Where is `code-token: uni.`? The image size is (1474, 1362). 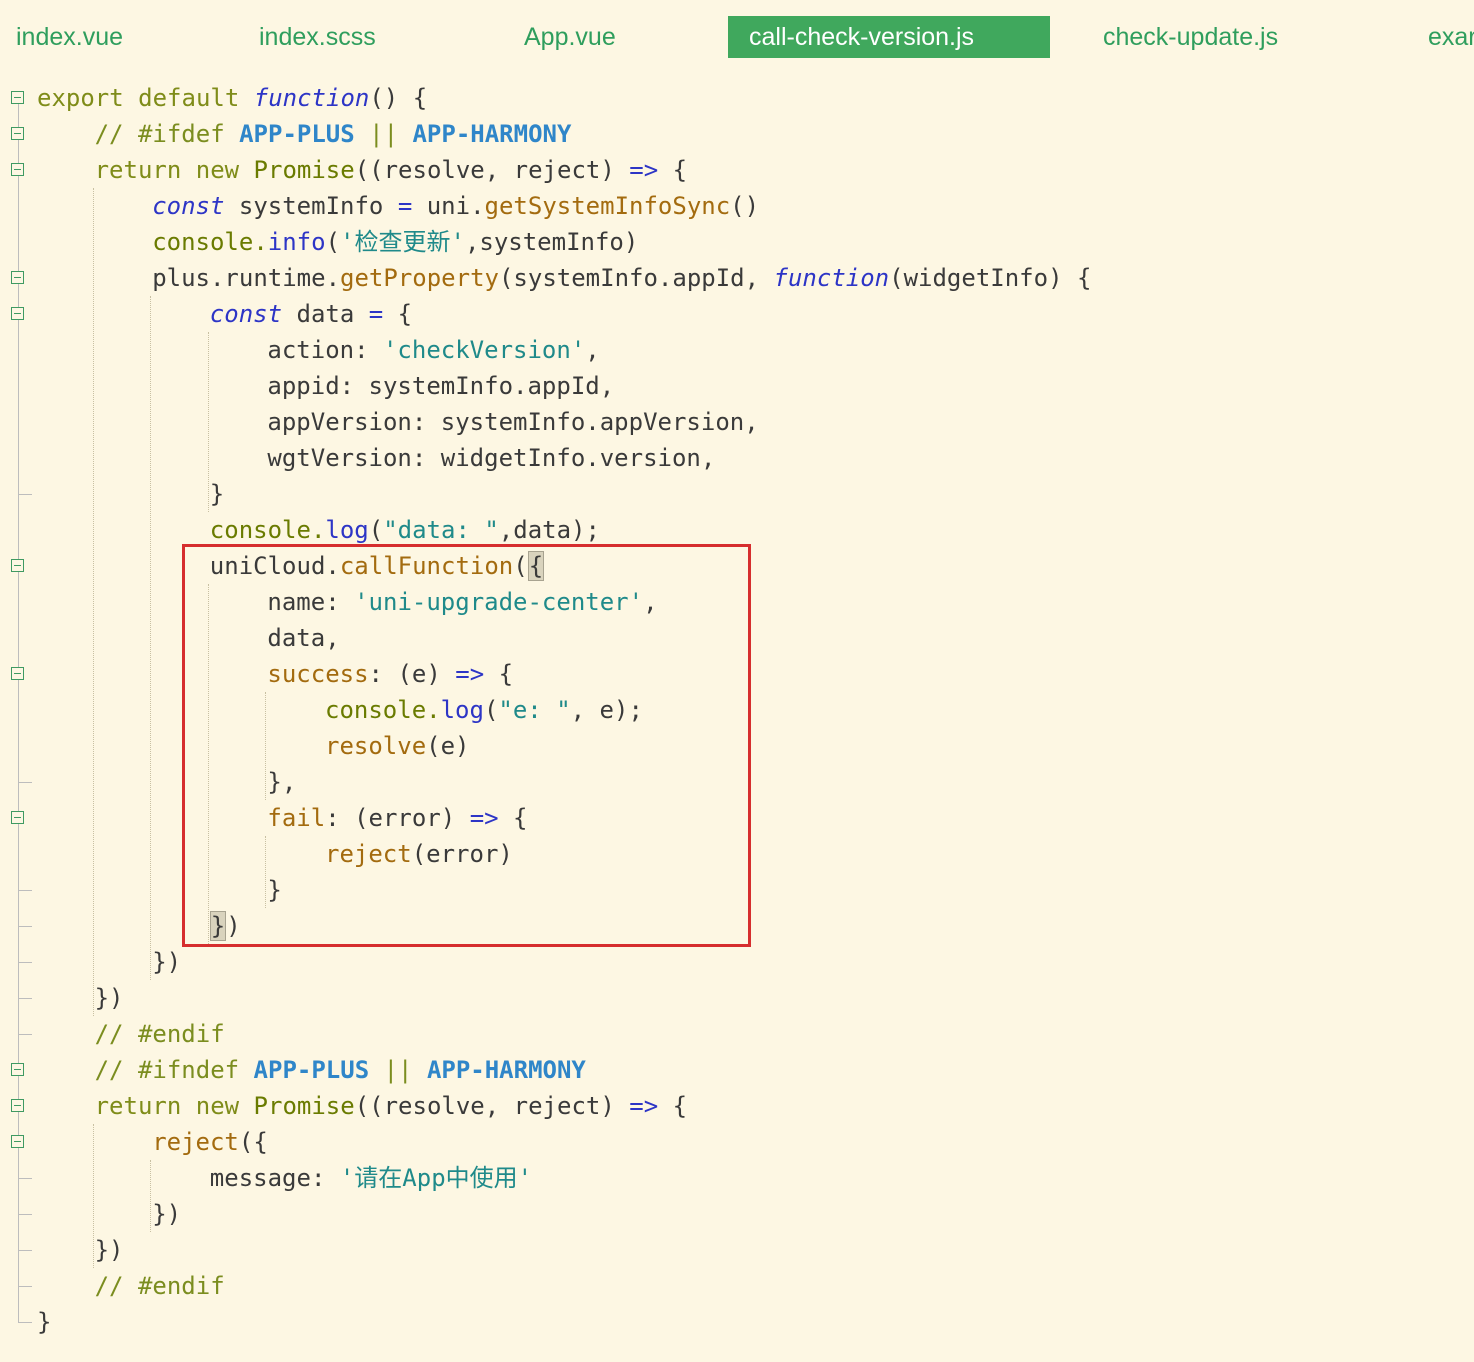
code-token: uni. is located at coordinates (448, 206).